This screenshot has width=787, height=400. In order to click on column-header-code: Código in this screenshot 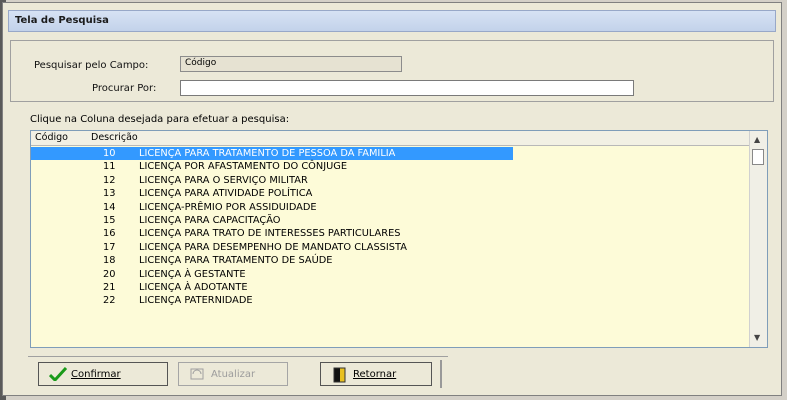, I will do `click(51, 137)`.